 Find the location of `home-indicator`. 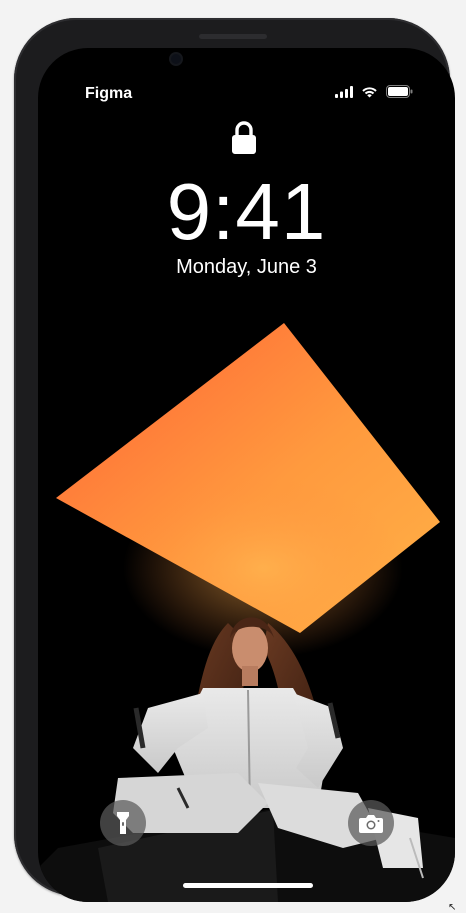

home-indicator is located at coordinates (248, 885).